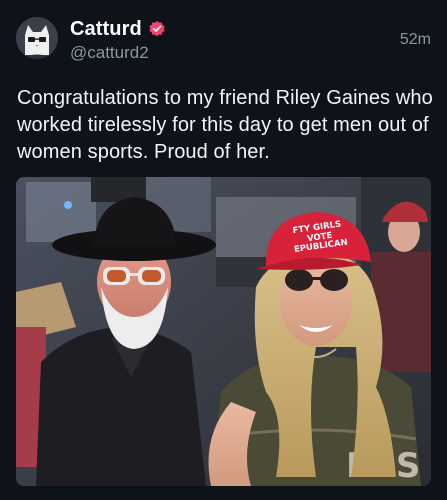 The image size is (447, 500). I want to click on cat-avatar-icon, so click(37, 38).